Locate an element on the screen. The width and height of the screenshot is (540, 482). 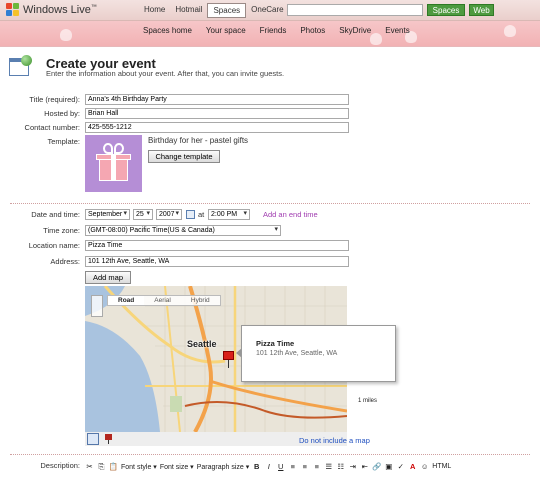
nav-onecare: OneCare is located at coordinates (267, 10).